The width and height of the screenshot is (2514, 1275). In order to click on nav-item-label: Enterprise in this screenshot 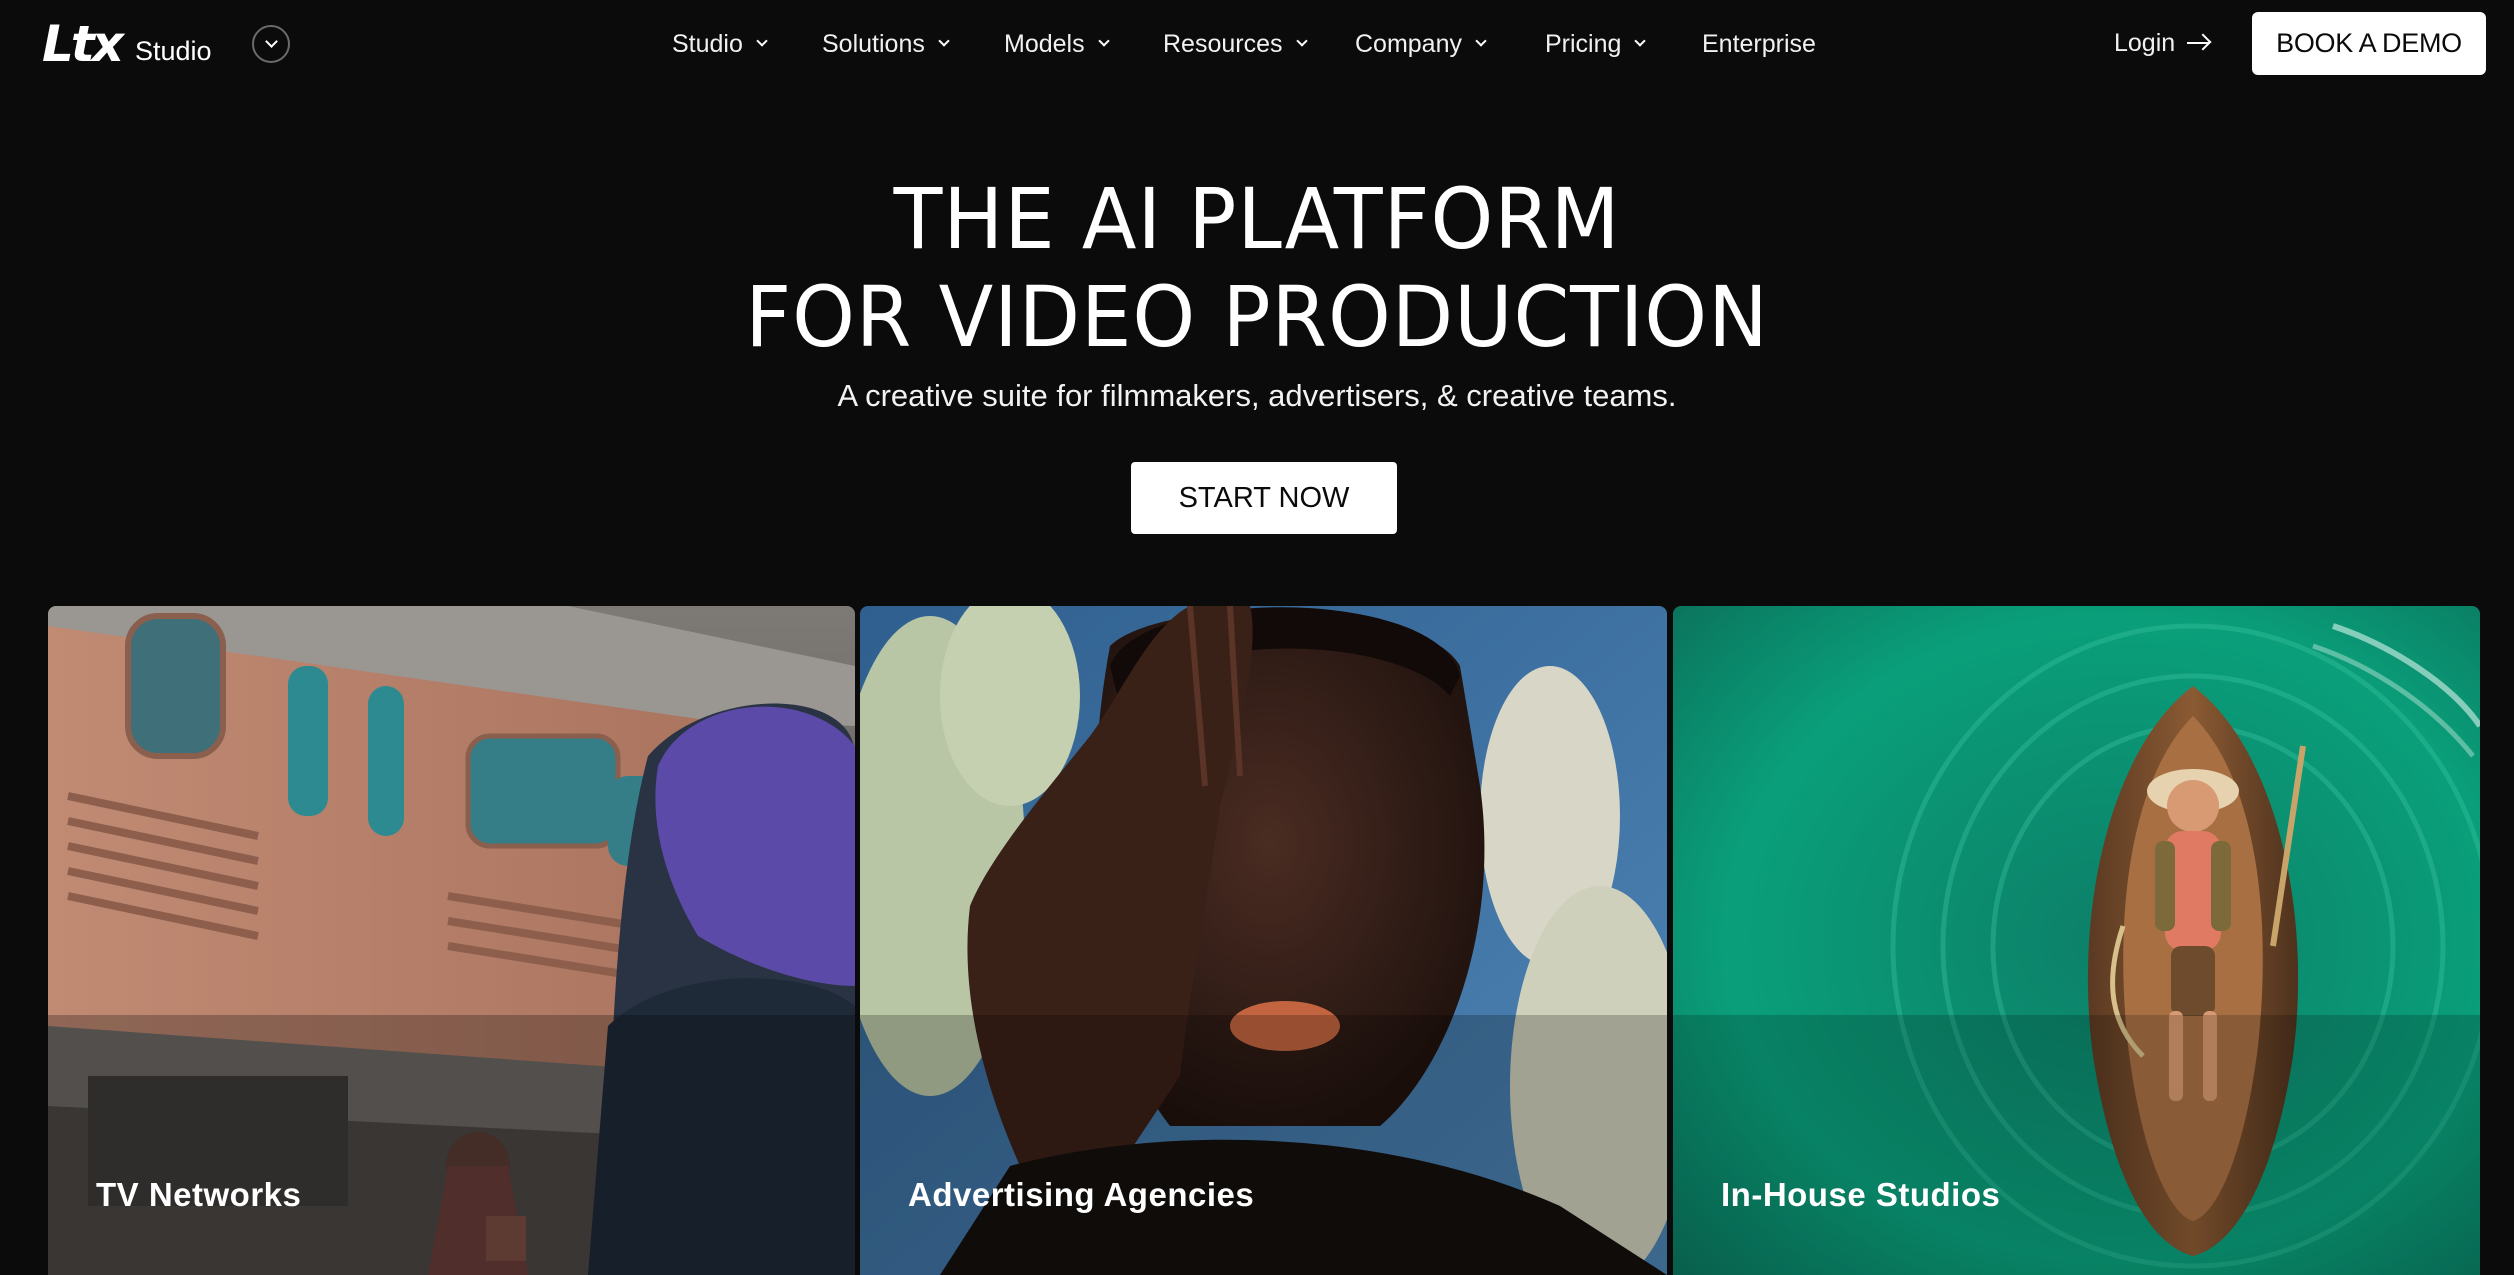, I will do `click(1759, 43)`.